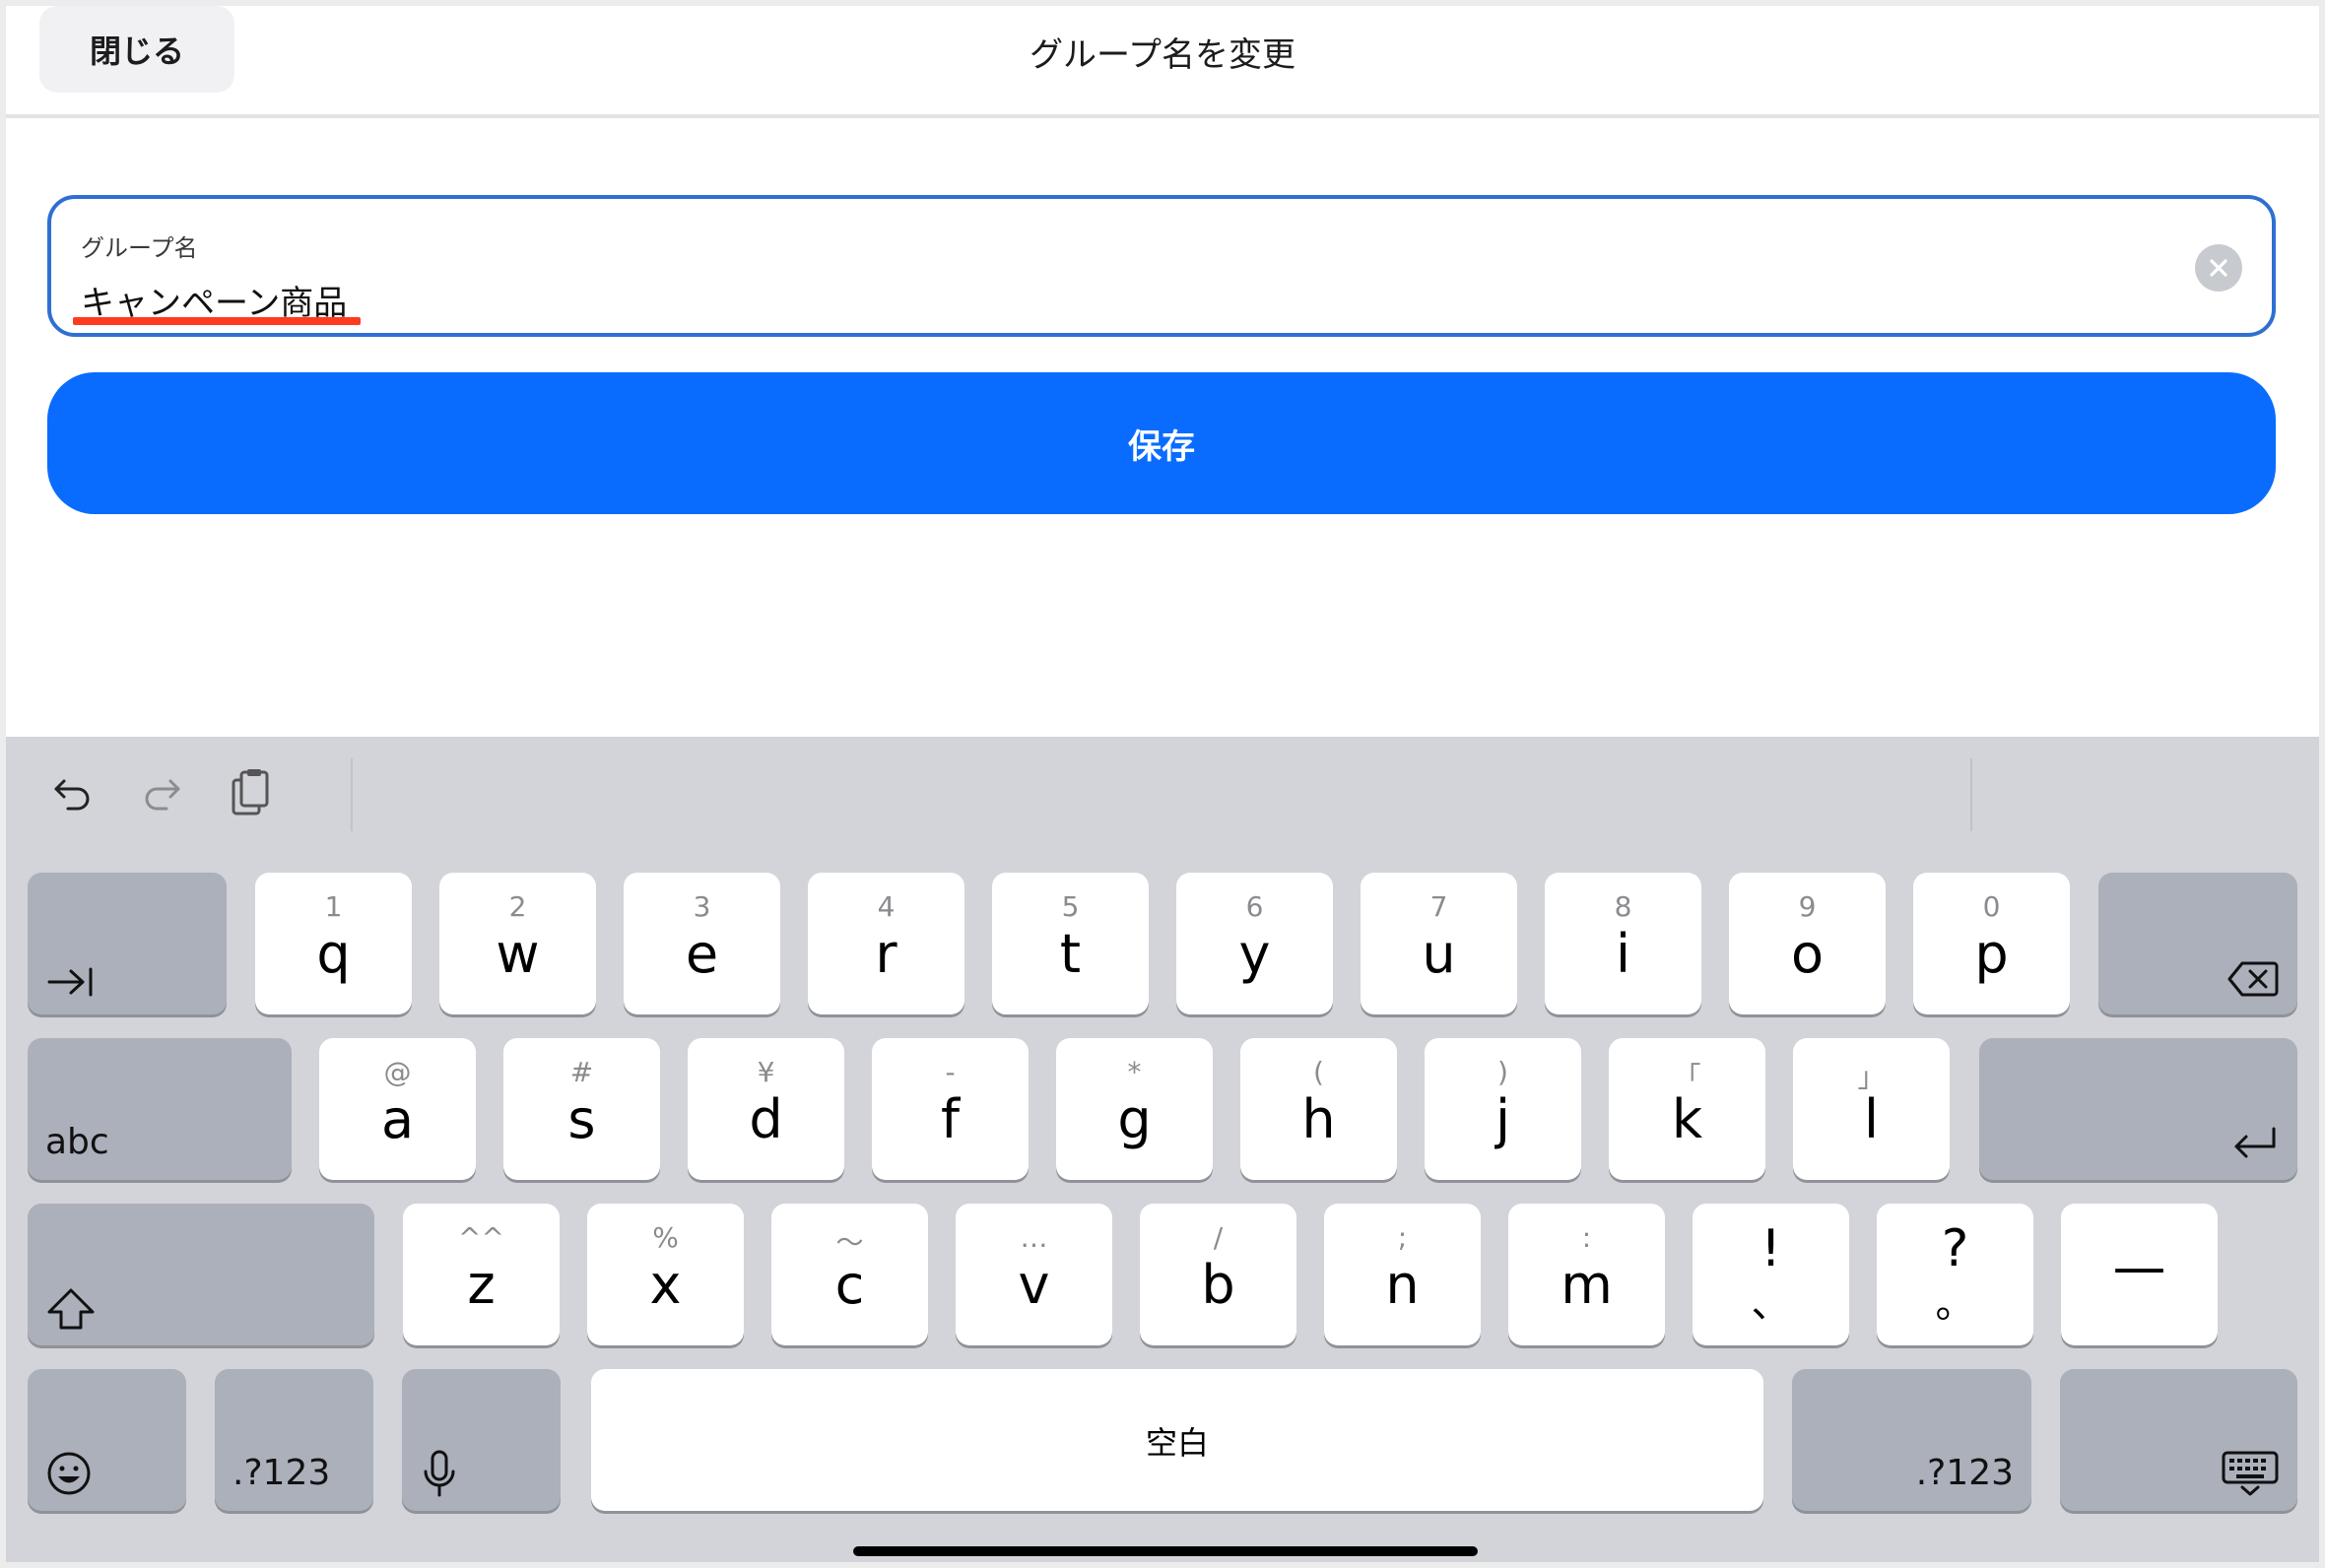 The image size is (2325, 1568). Describe the element at coordinates (1218, 1275) in the screenshot. I see `key-b: / b` at that location.